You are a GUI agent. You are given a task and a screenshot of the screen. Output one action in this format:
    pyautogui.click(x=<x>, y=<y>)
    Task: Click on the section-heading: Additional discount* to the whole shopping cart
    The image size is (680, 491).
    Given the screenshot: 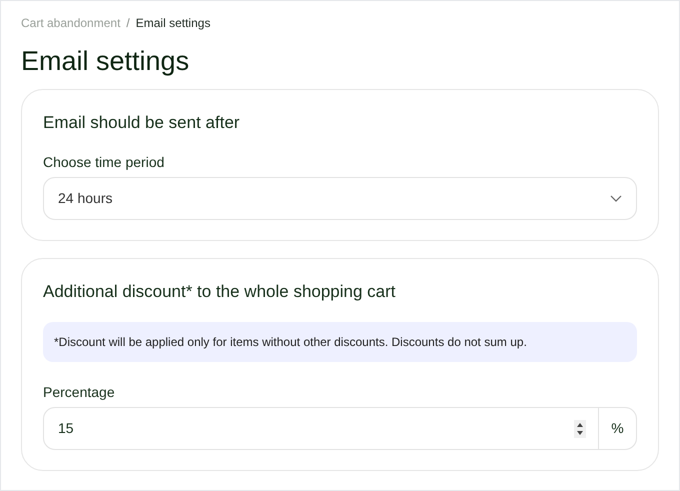 What is the action you would take?
    pyautogui.click(x=220, y=292)
    